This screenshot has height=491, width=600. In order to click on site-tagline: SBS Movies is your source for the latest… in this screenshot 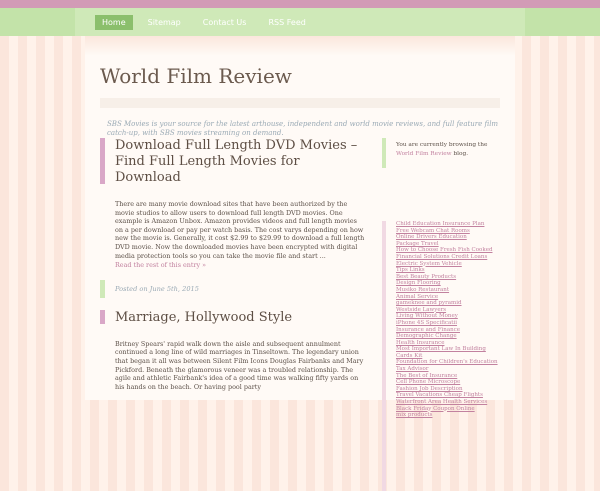, I will do `click(303, 128)`.